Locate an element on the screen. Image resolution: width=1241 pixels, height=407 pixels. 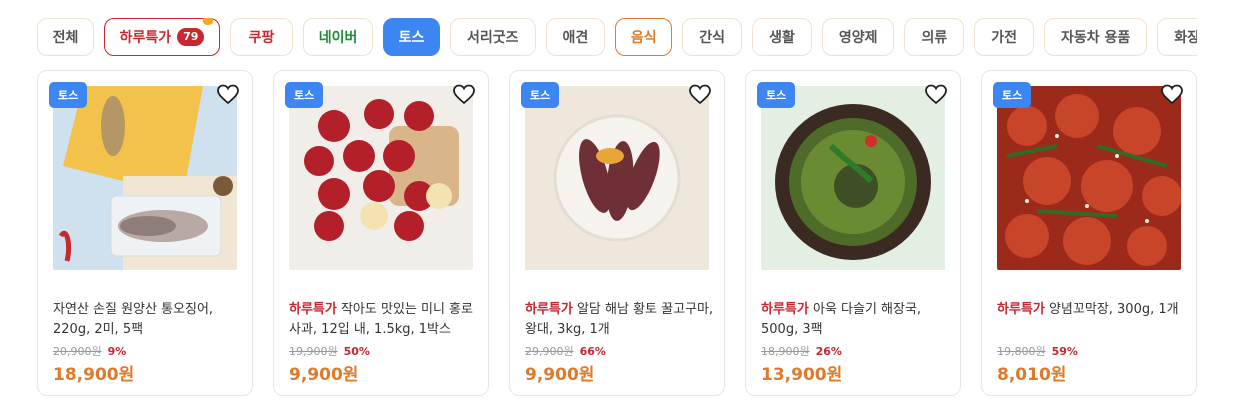
chip-label: 네이버 is located at coordinates (338, 38).